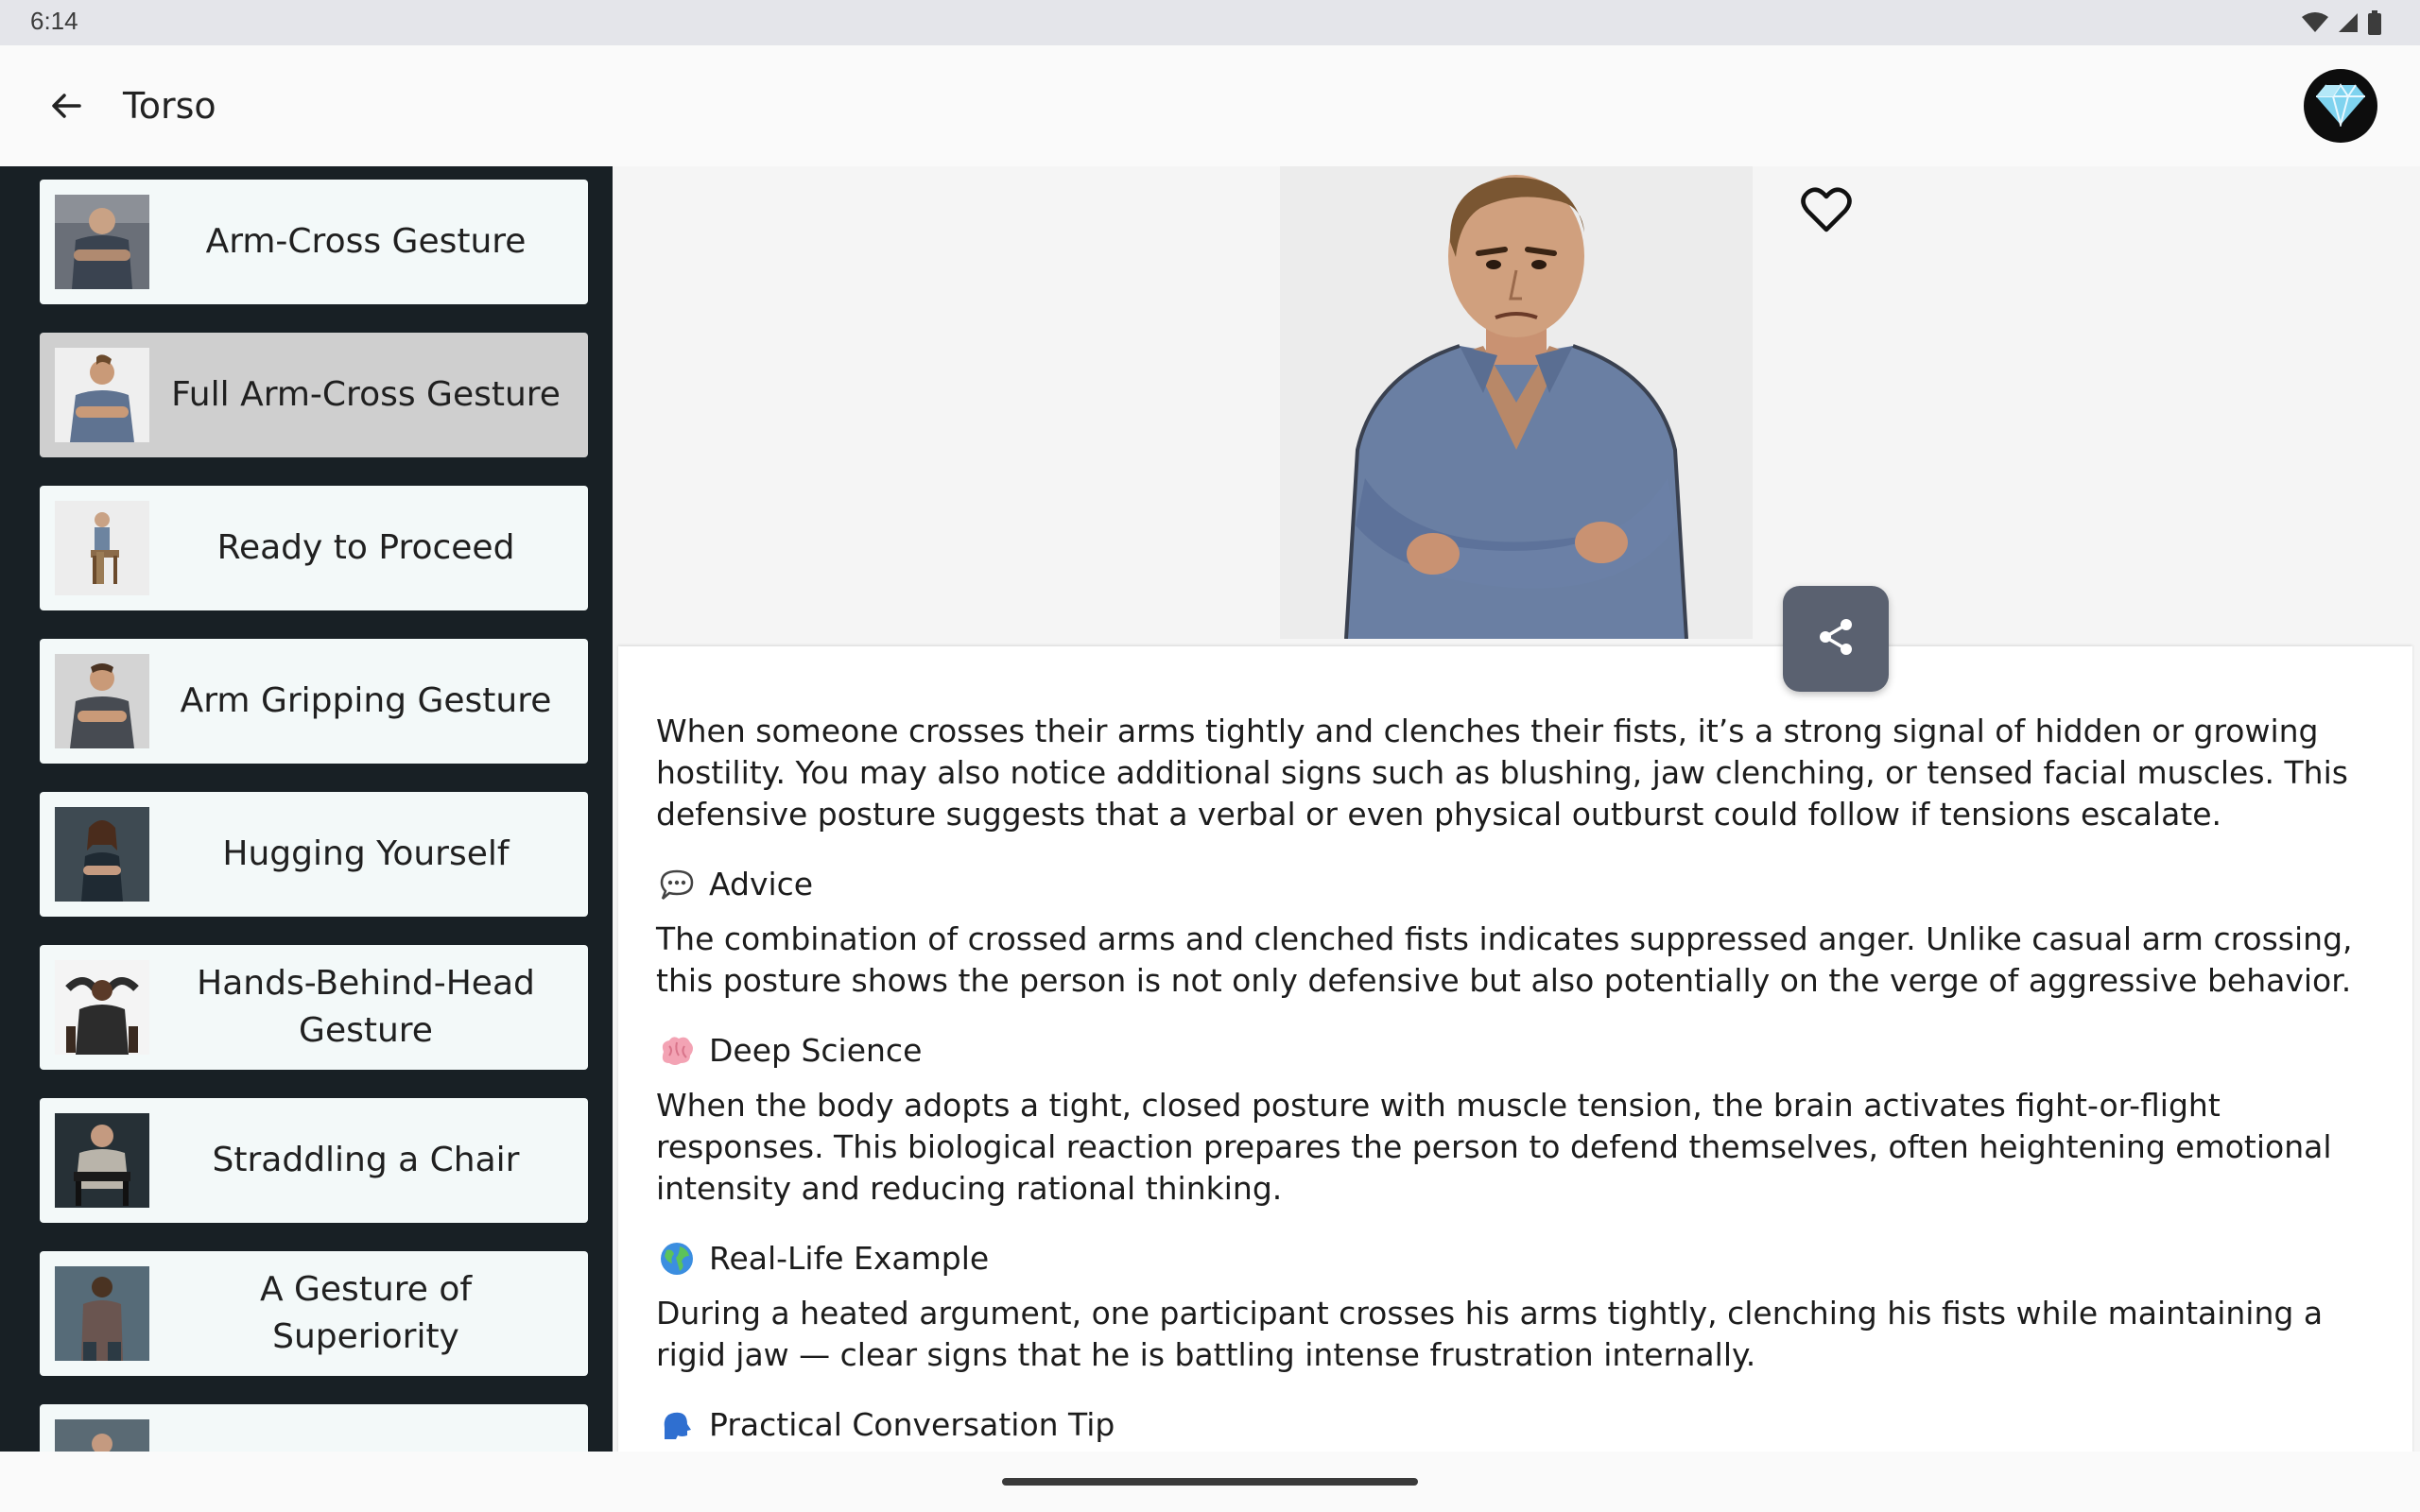  Describe the element at coordinates (1210, 105) in the screenshot. I see `app-bar: Torso` at that location.